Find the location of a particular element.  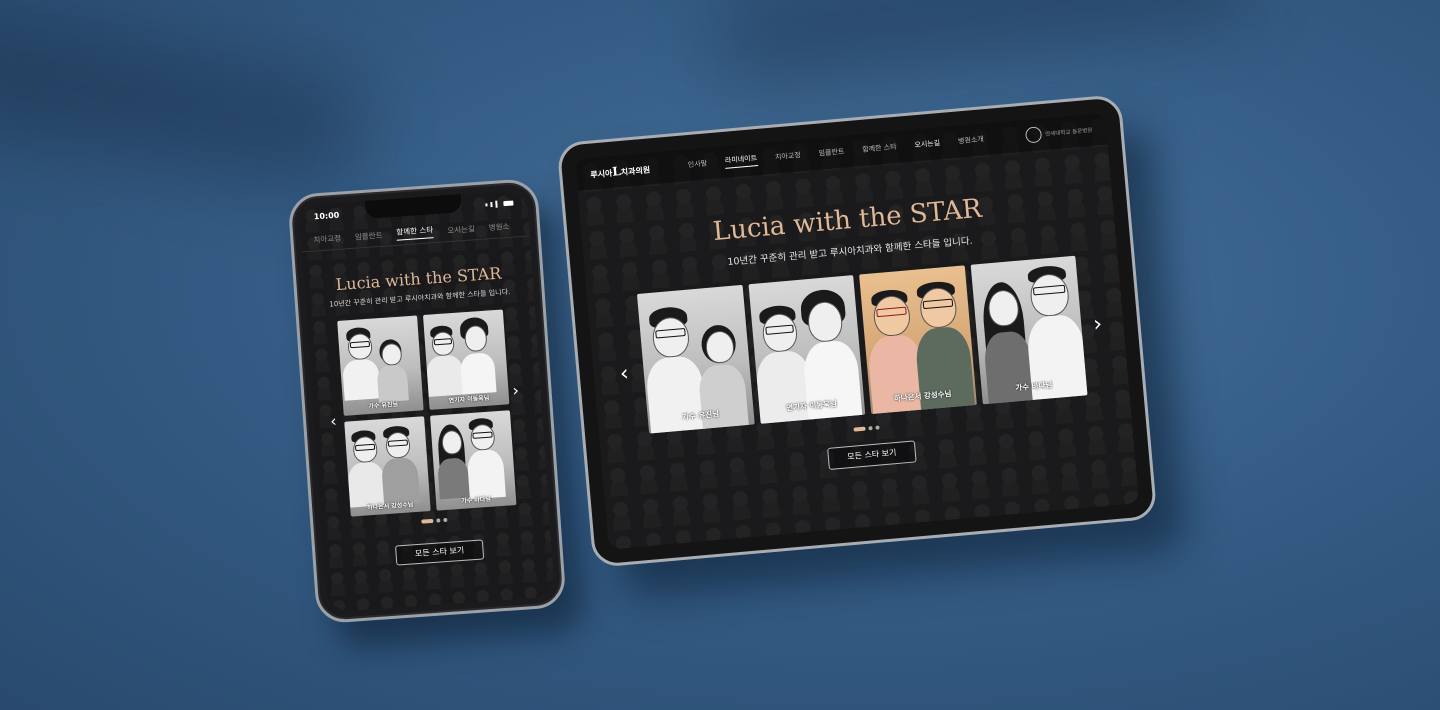

nav-item-active: 함께한 스타 is located at coordinates (414, 232).